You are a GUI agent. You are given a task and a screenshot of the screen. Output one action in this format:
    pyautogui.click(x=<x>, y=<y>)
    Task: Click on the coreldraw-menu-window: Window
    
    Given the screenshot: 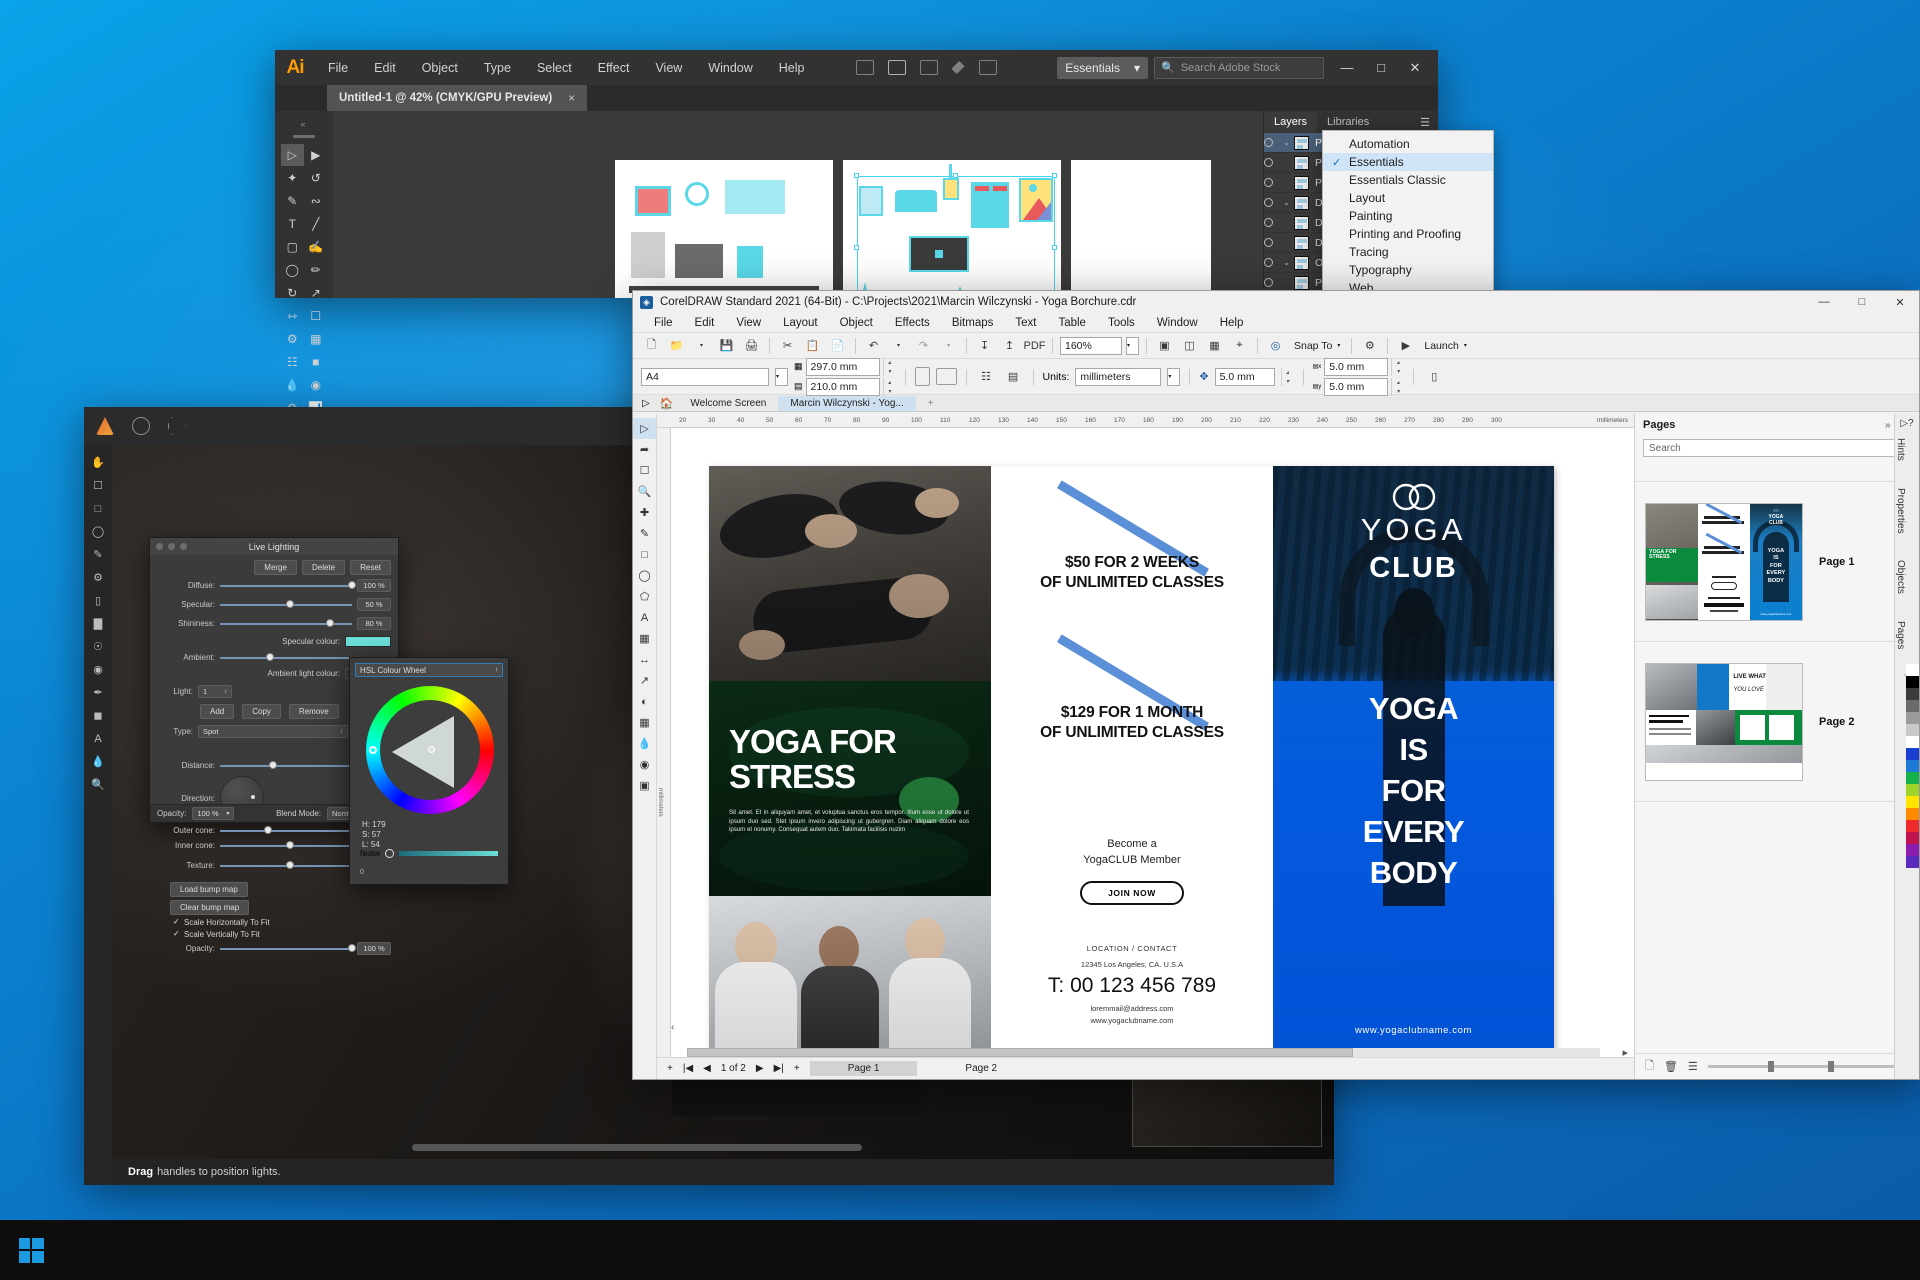 What is the action you would take?
    pyautogui.click(x=1177, y=323)
    